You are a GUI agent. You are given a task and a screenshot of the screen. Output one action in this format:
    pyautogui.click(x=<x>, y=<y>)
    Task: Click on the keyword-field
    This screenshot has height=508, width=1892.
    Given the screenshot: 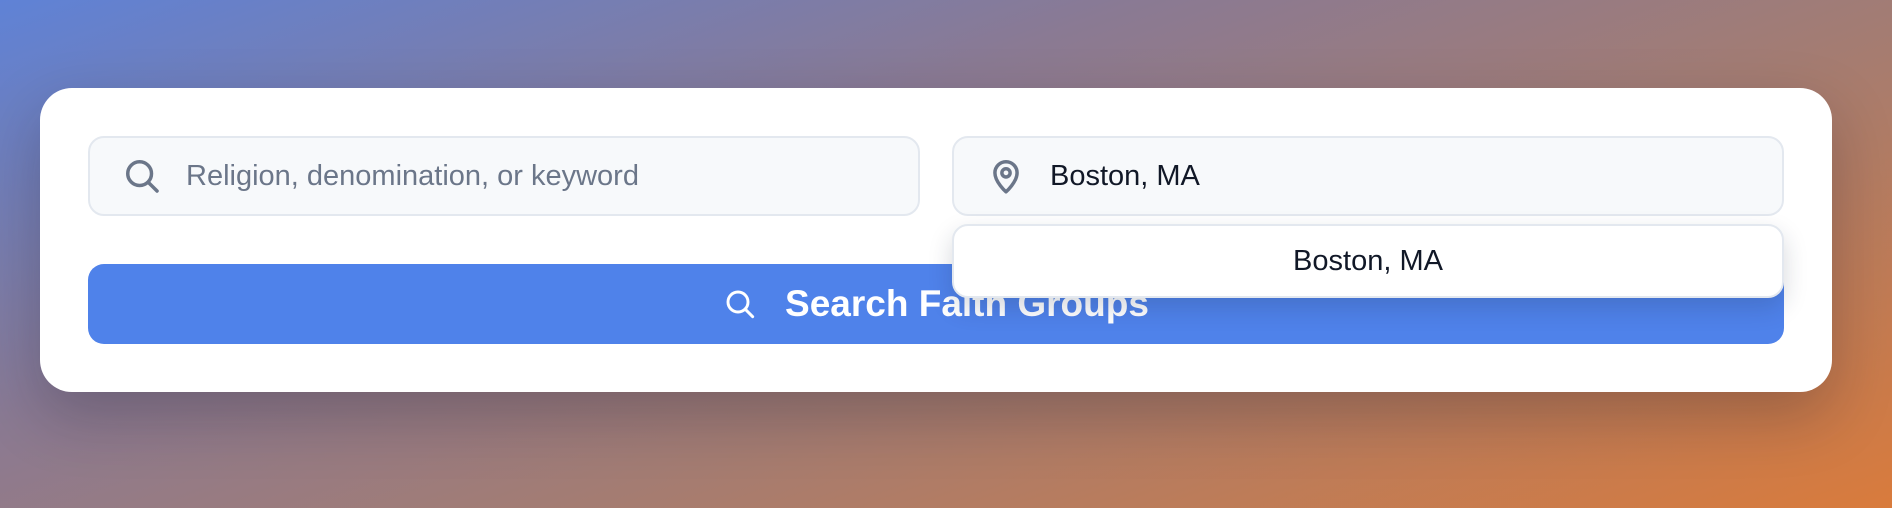 What is the action you would take?
    pyautogui.click(x=504, y=176)
    